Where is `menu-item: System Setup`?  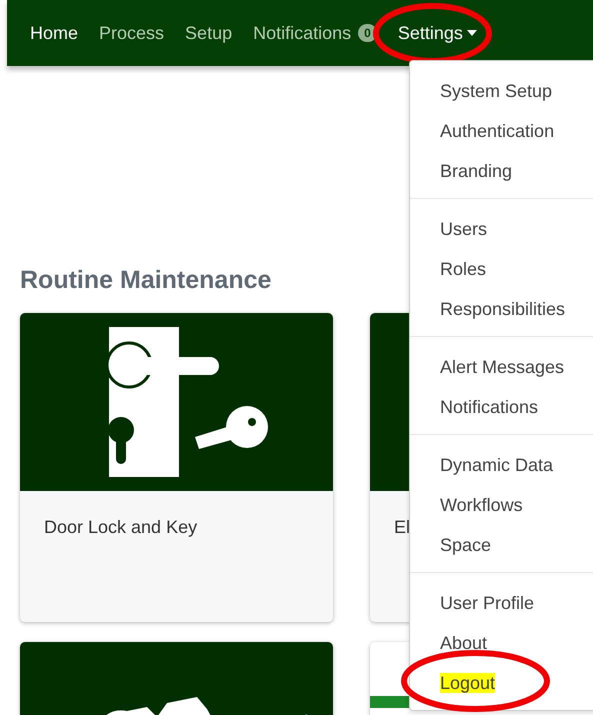 menu-item: System Setup is located at coordinates (501, 91).